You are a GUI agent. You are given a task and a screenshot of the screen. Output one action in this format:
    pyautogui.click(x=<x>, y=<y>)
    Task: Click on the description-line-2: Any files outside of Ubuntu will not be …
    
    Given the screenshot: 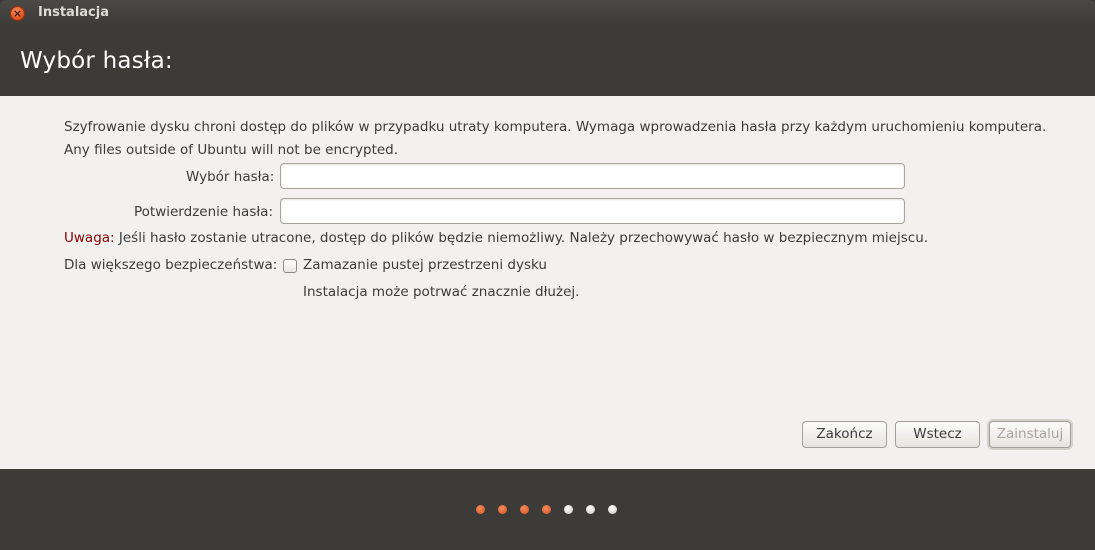 What is the action you would take?
    pyautogui.click(x=231, y=150)
    